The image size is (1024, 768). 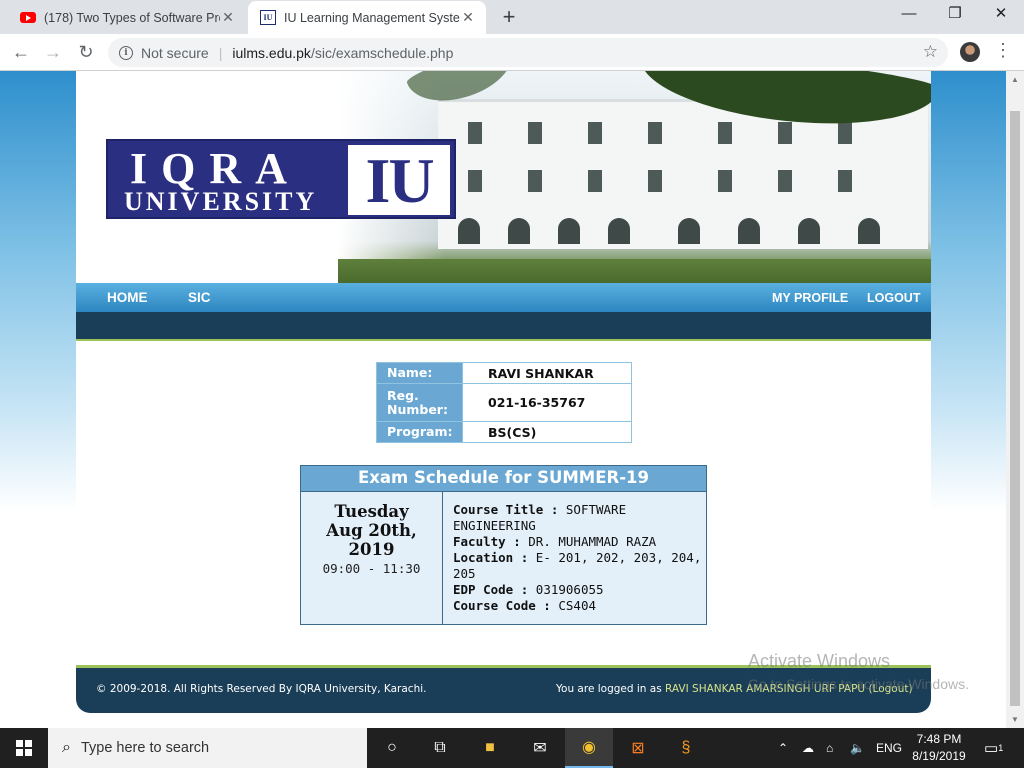 I want to click on scroll-up-icon: ▲, so click(x=1015, y=79).